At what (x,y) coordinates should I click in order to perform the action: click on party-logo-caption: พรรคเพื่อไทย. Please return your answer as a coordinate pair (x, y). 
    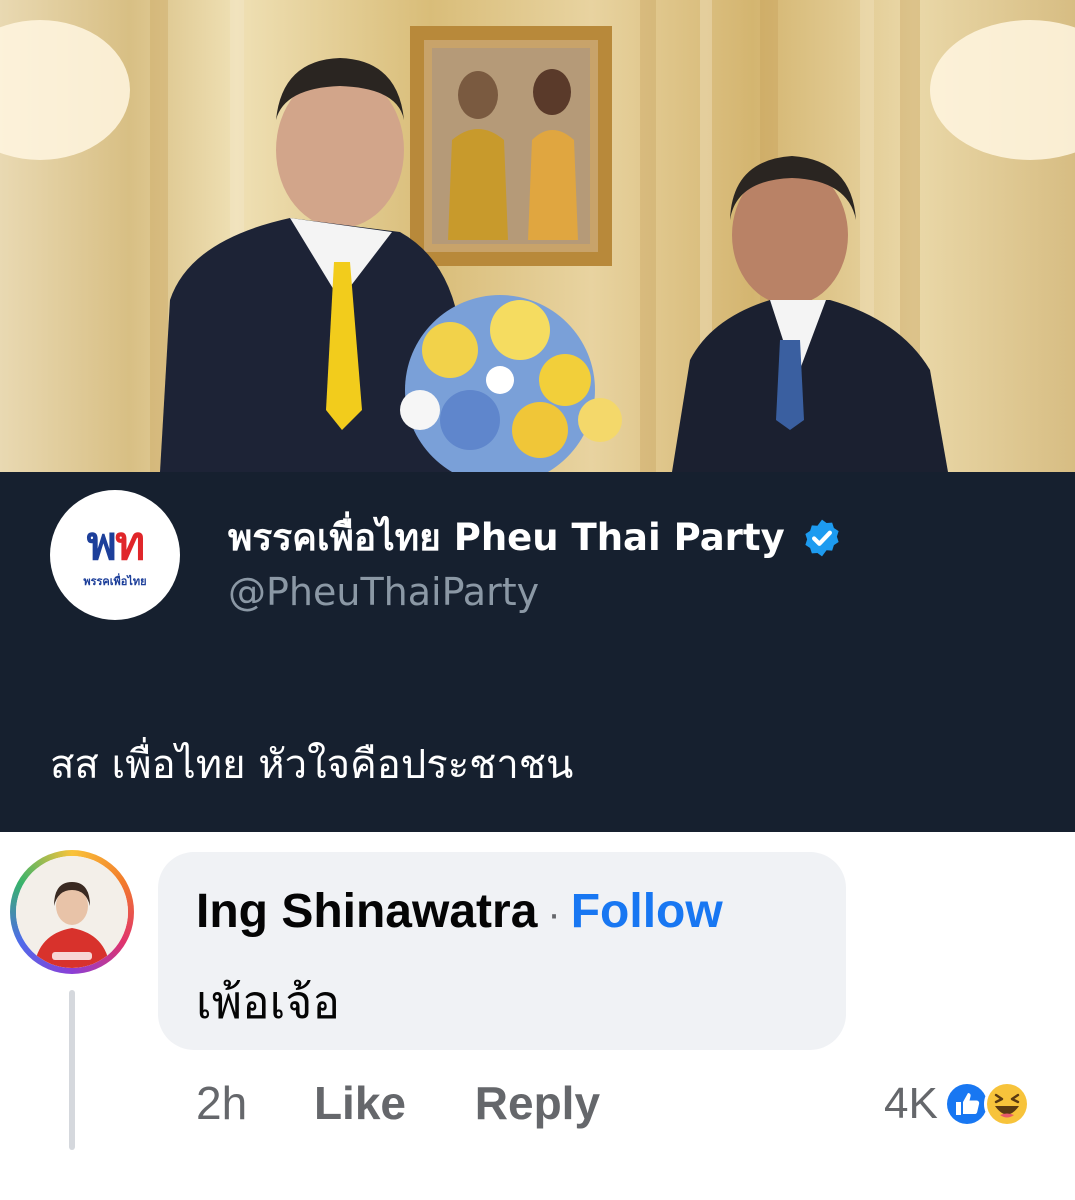
    Looking at the image, I should click on (115, 581).